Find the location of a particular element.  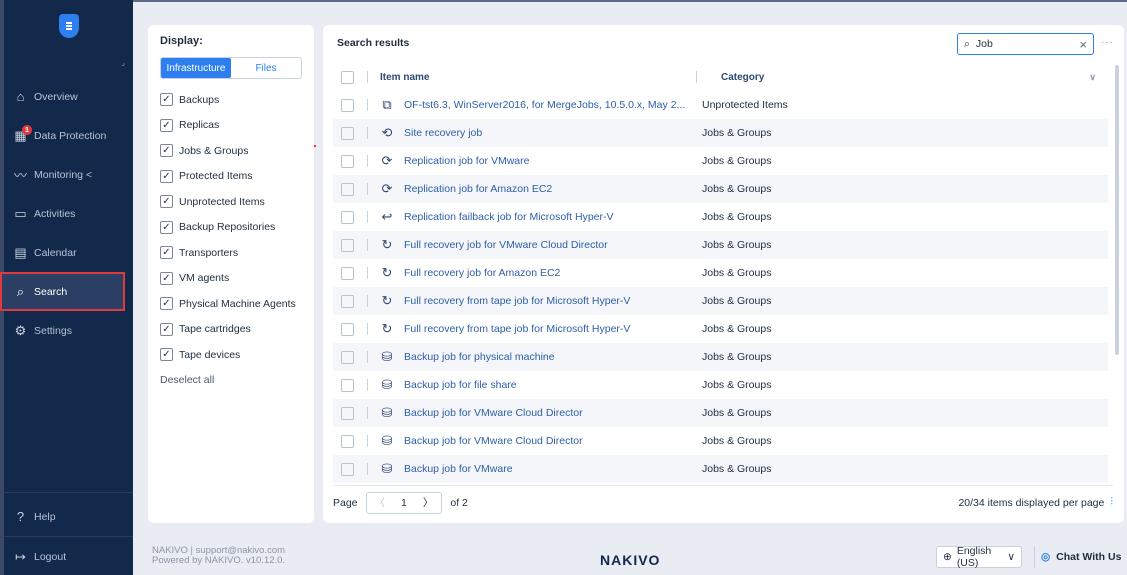

tab-infrastructure: Infrastructure is located at coordinates (196, 68).